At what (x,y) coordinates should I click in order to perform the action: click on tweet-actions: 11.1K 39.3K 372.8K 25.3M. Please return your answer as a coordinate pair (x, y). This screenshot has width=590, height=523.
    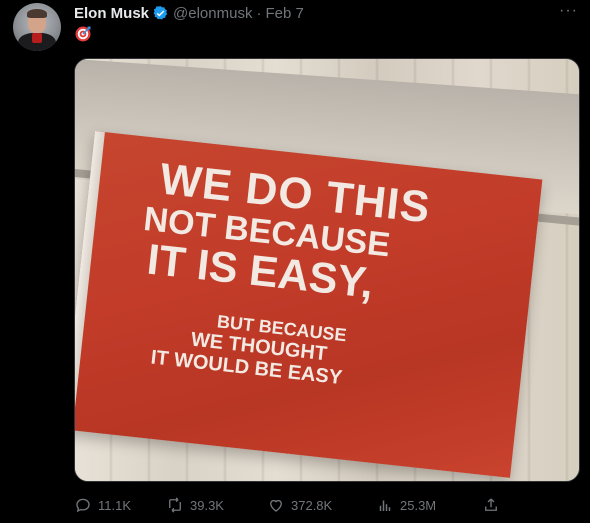
    Looking at the image, I should click on (324, 505).